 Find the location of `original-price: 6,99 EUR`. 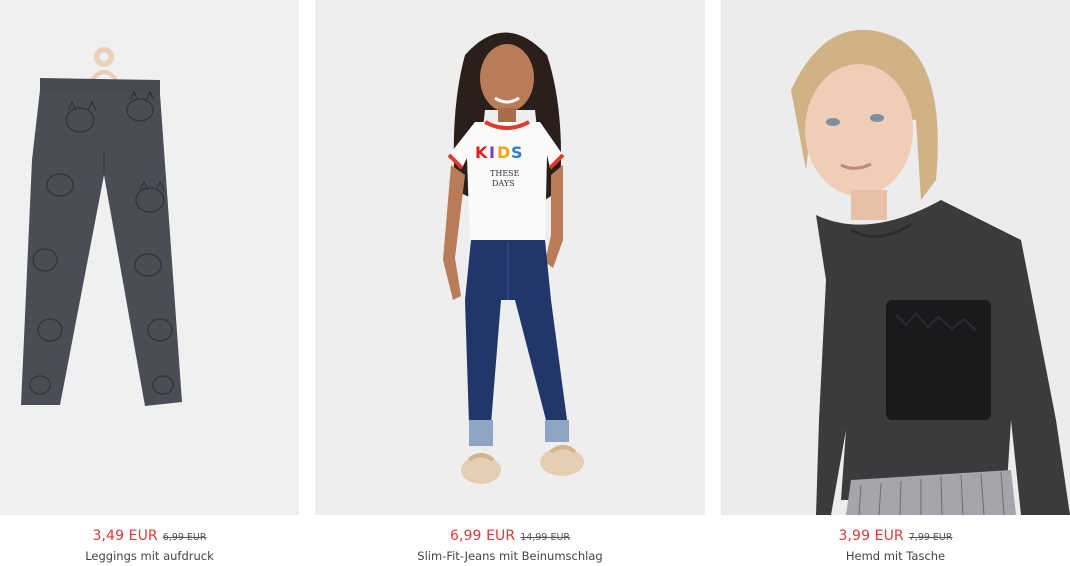

original-price: 6,99 EUR is located at coordinates (184, 537).